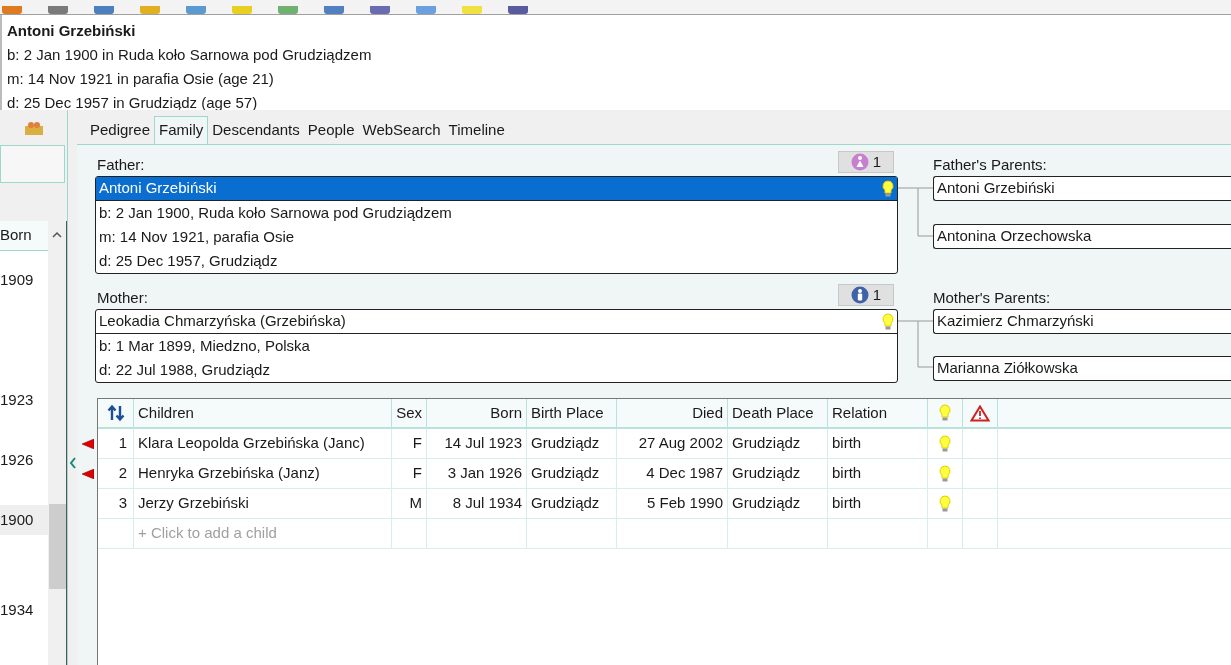 Image resolution: width=1231 pixels, height=665 pixels. What do you see at coordinates (477, 443) in the screenshot?
I see `table-cell: 14 Jul 1923` at bounding box center [477, 443].